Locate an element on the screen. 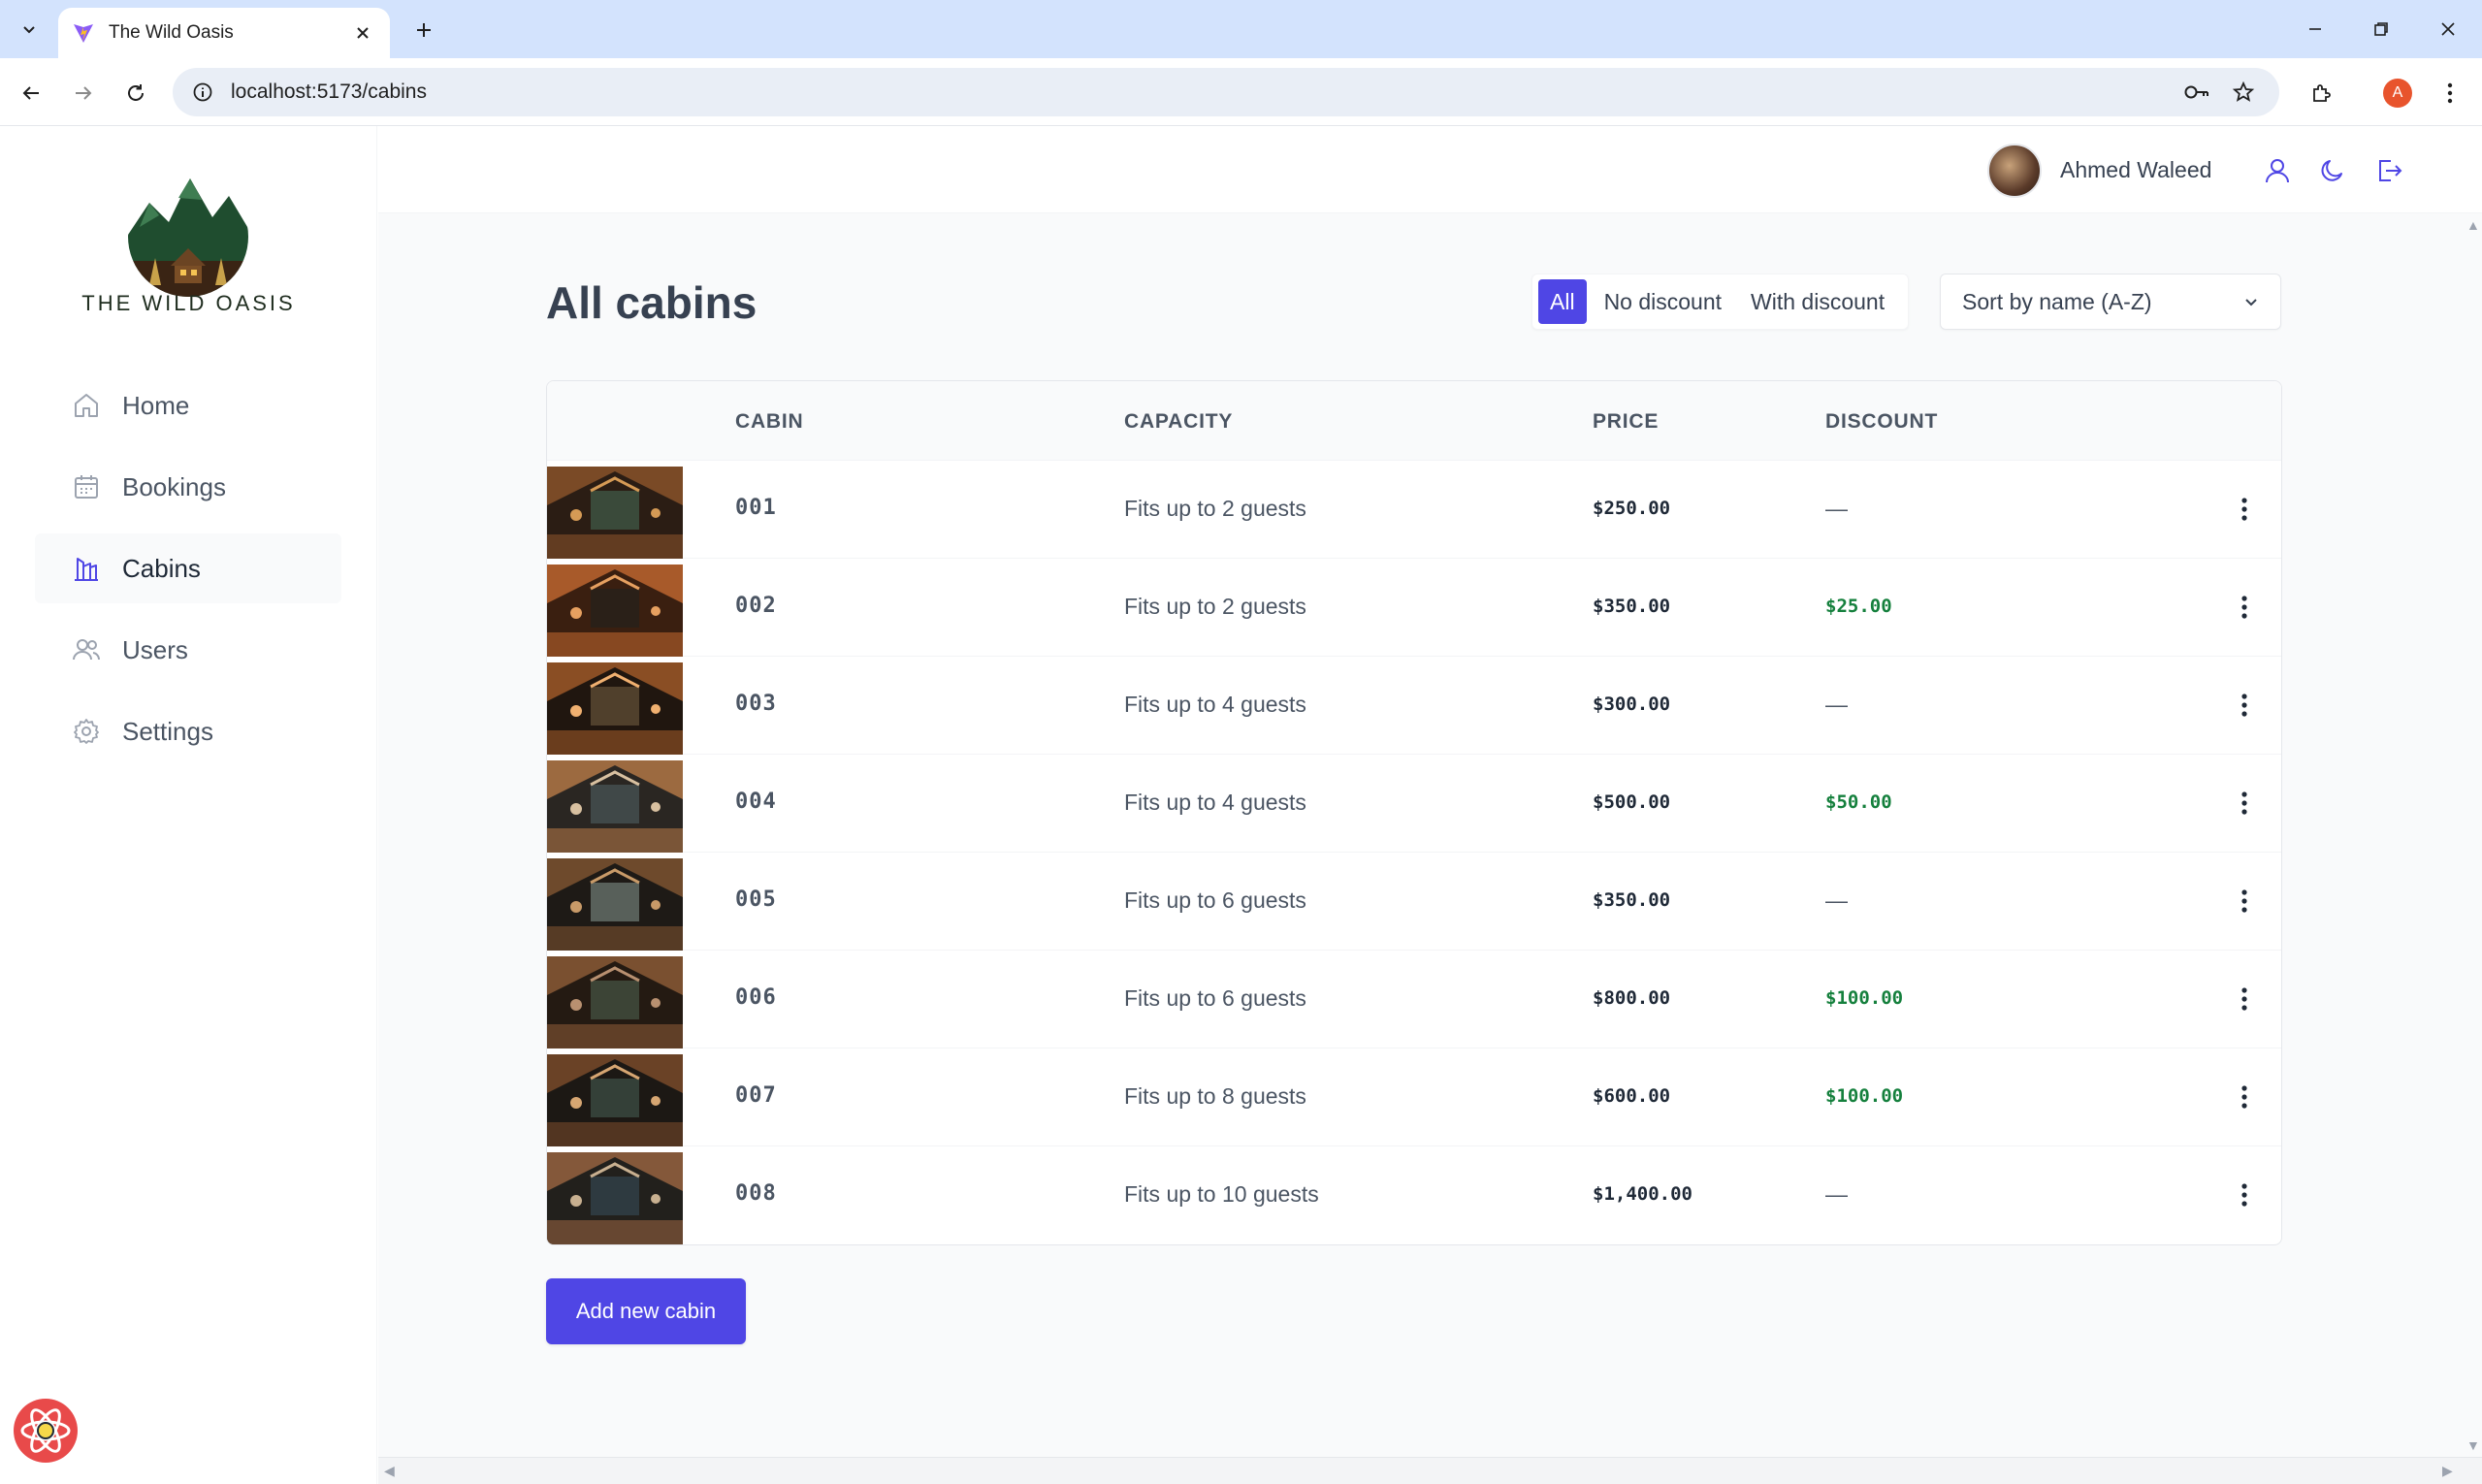 The height and width of the screenshot is (1484, 2482). profile-avatar: A is located at coordinates (2397, 93).